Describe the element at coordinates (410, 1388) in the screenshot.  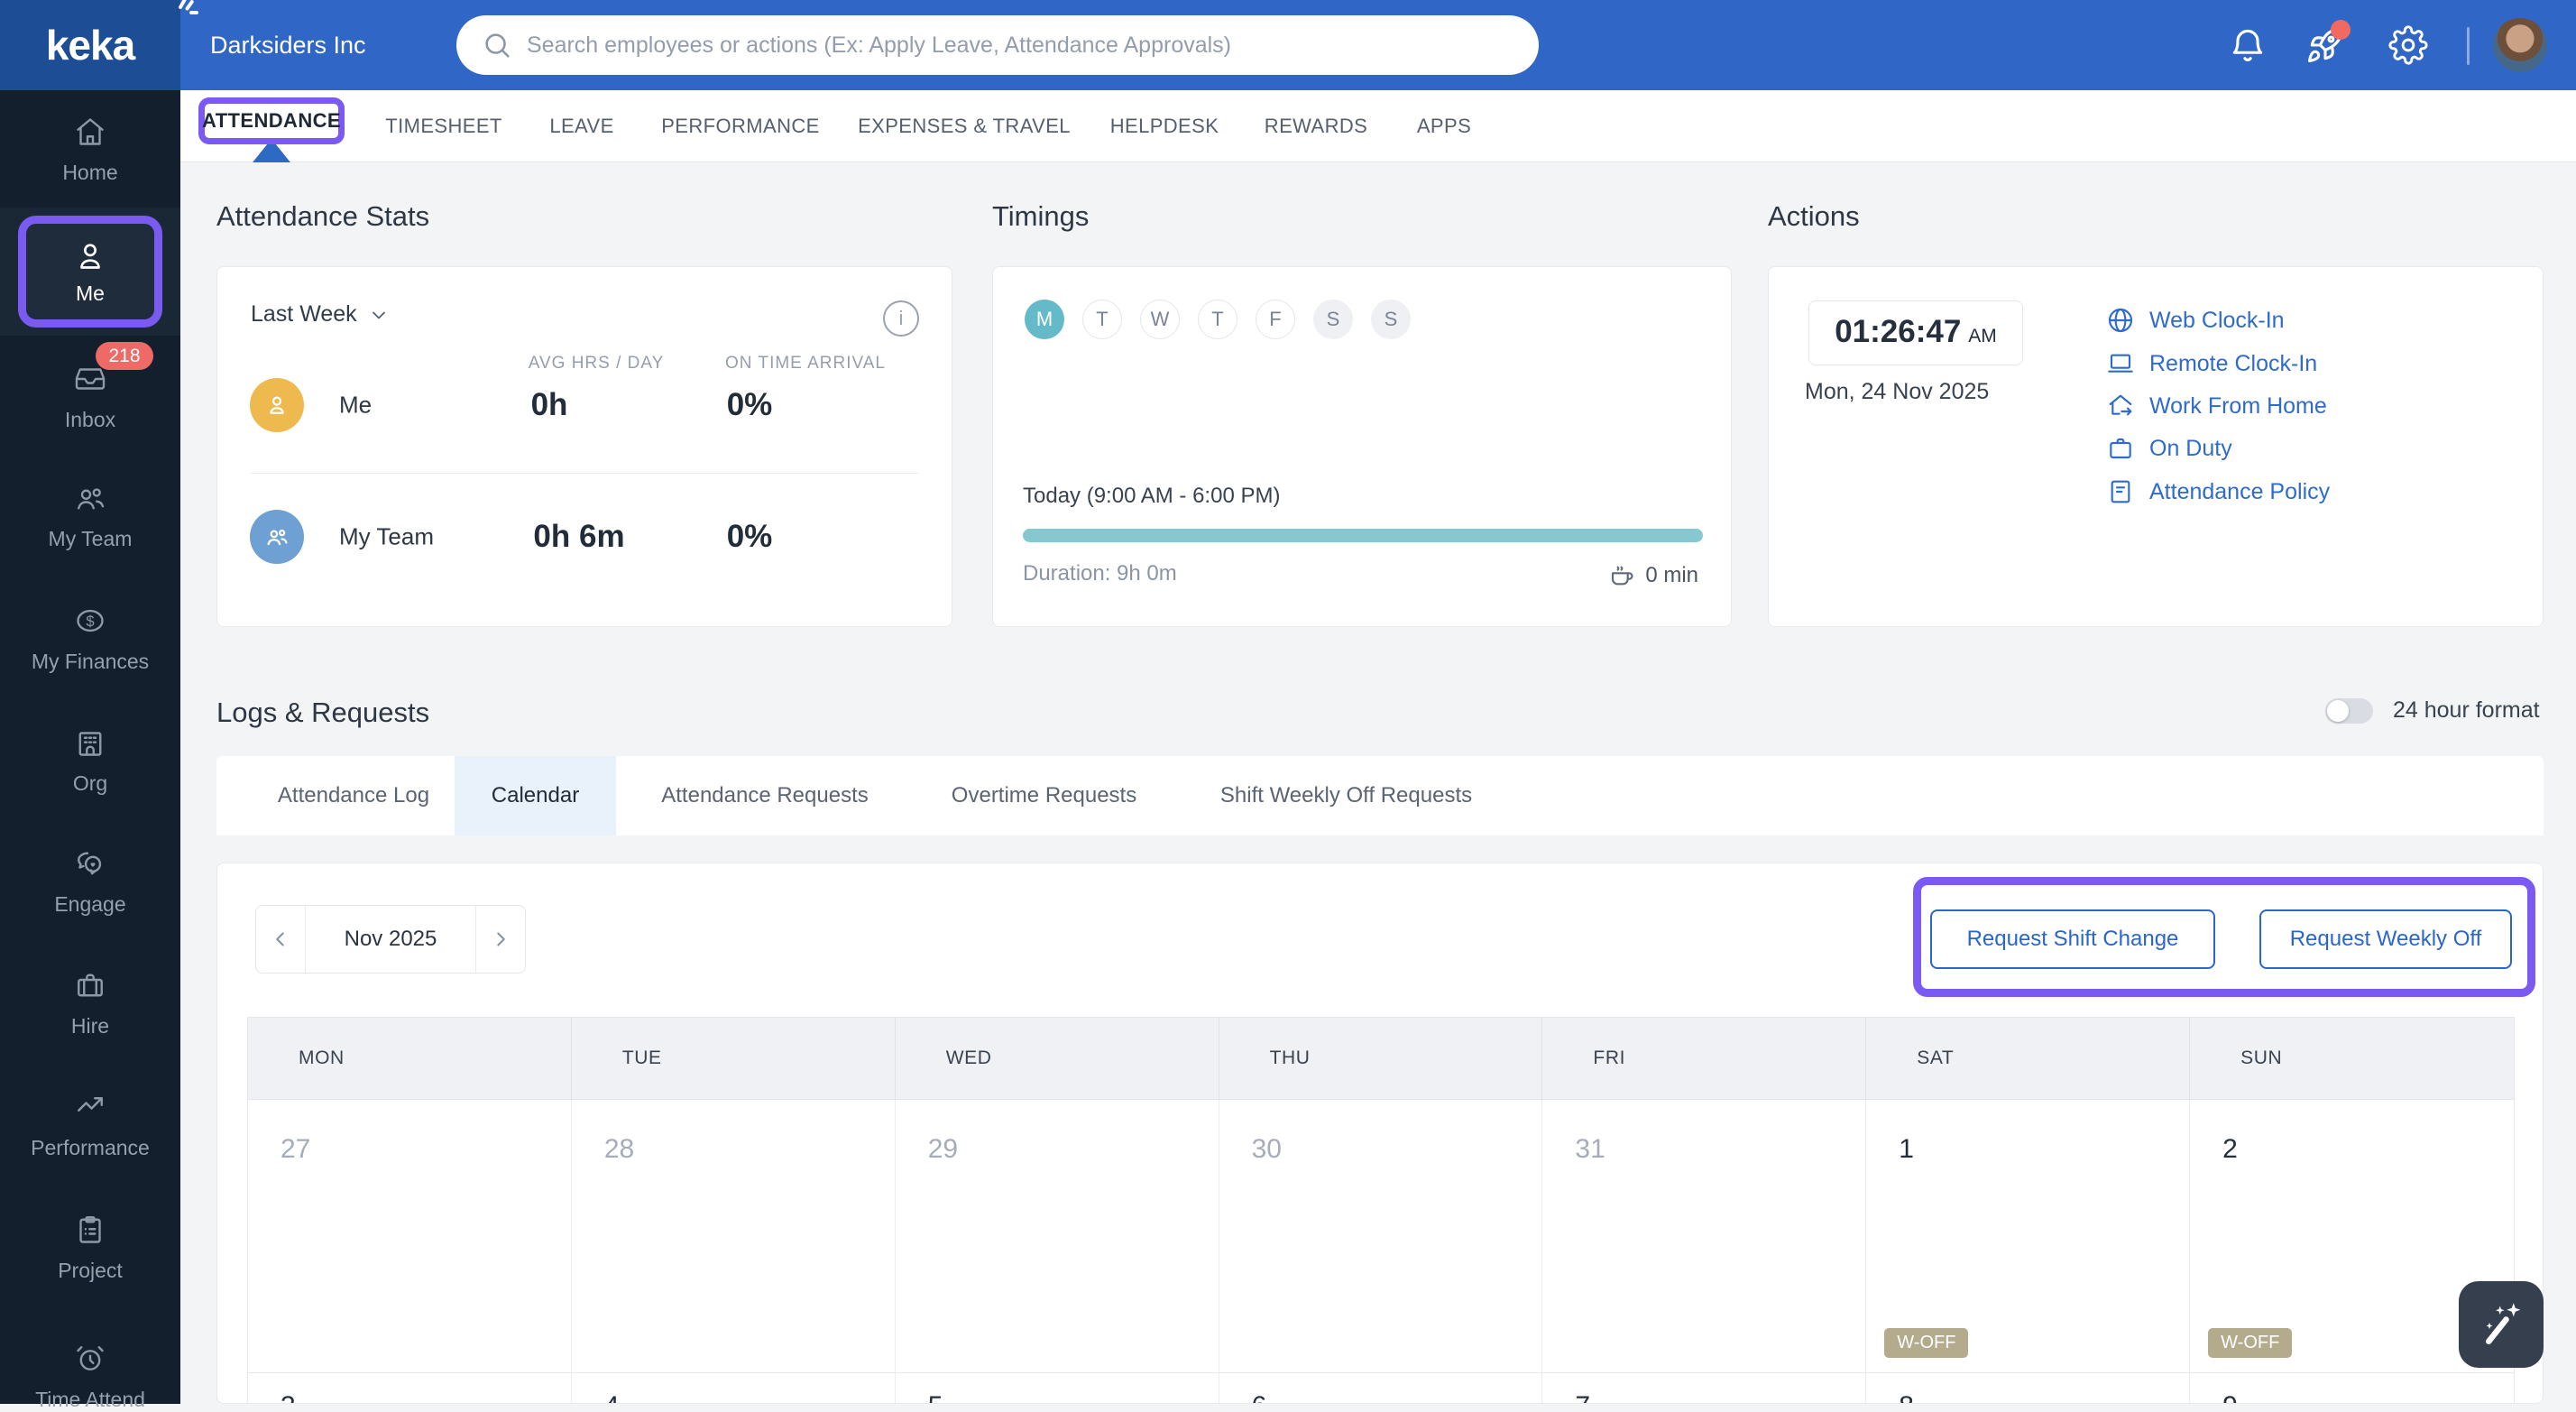
I see `calendar-cell: 3` at that location.